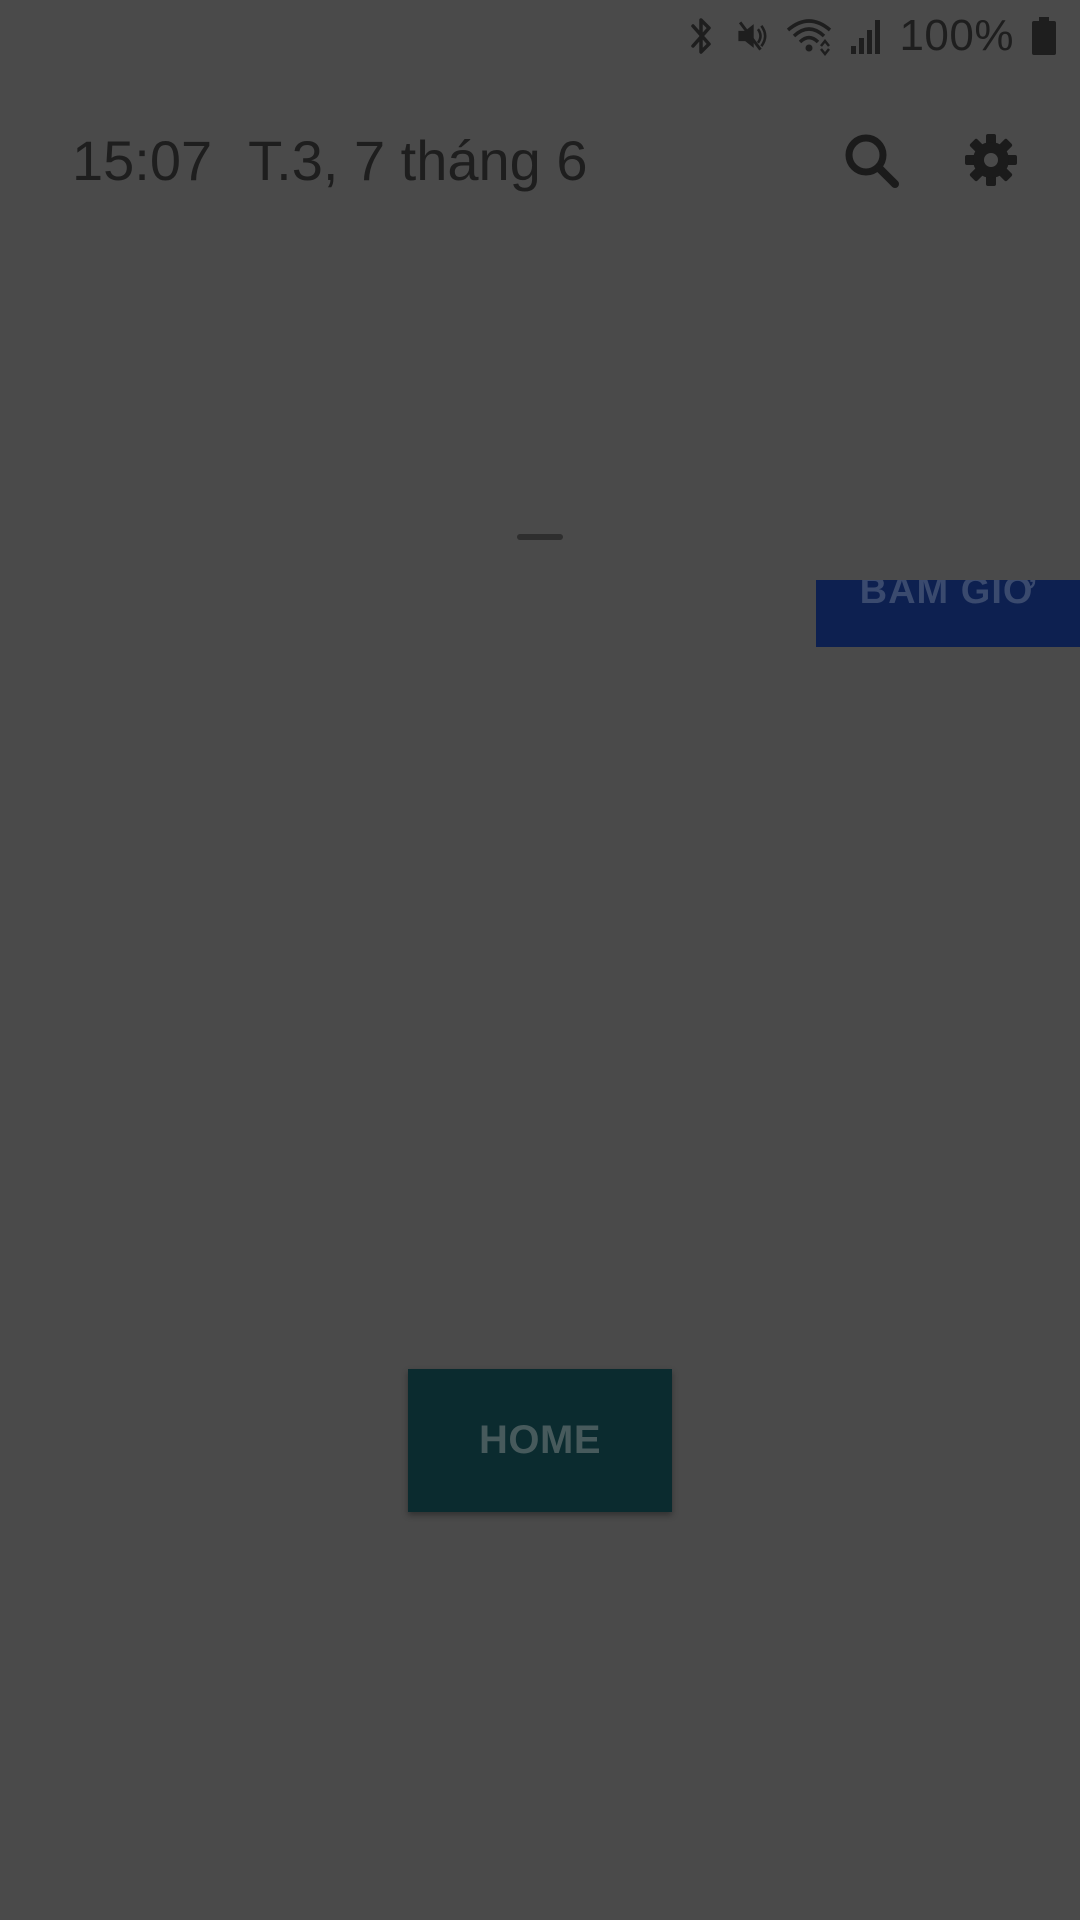  What do you see at coordinates (956, 35) in the screenshot?
I see `battery-percentage: 100%` at bounding box center [956, 35].